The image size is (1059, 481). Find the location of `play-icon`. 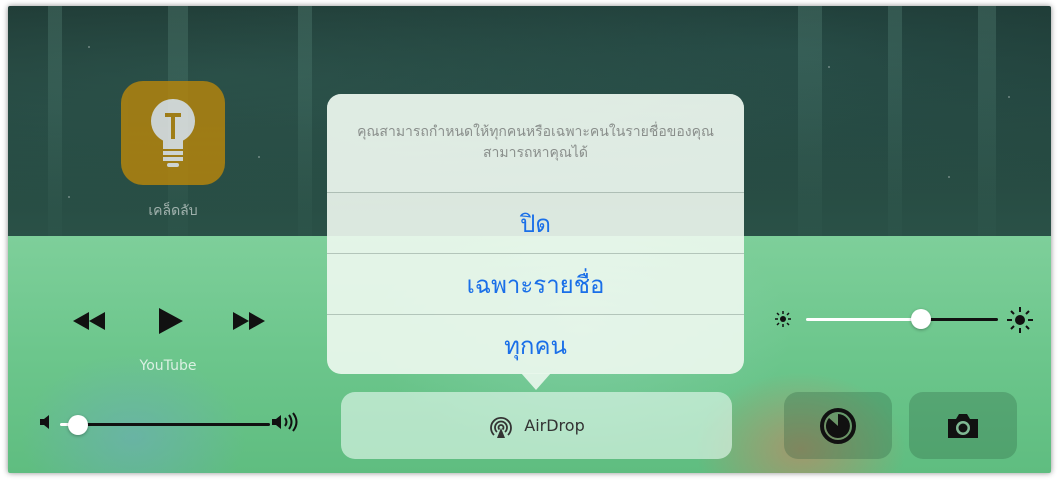

play-icon is located at coordinates (171, 321).